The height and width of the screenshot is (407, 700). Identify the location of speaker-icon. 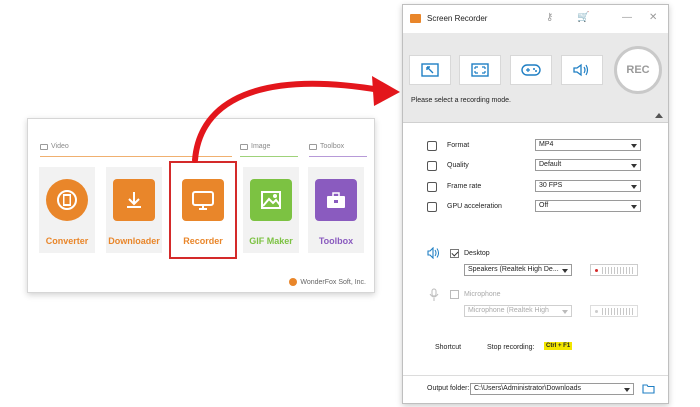
(433, 253).